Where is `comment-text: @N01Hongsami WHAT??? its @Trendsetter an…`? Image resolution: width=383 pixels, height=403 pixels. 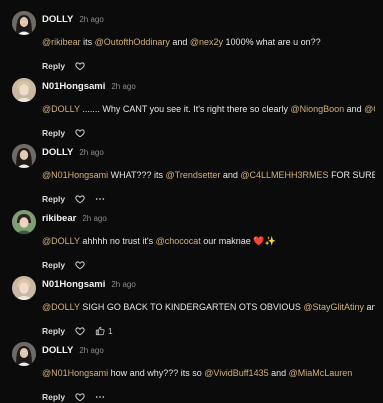
comment-text: @N01Hongsami WHAT??? its @Trendsetter an… is located at coordinates (208, 175).